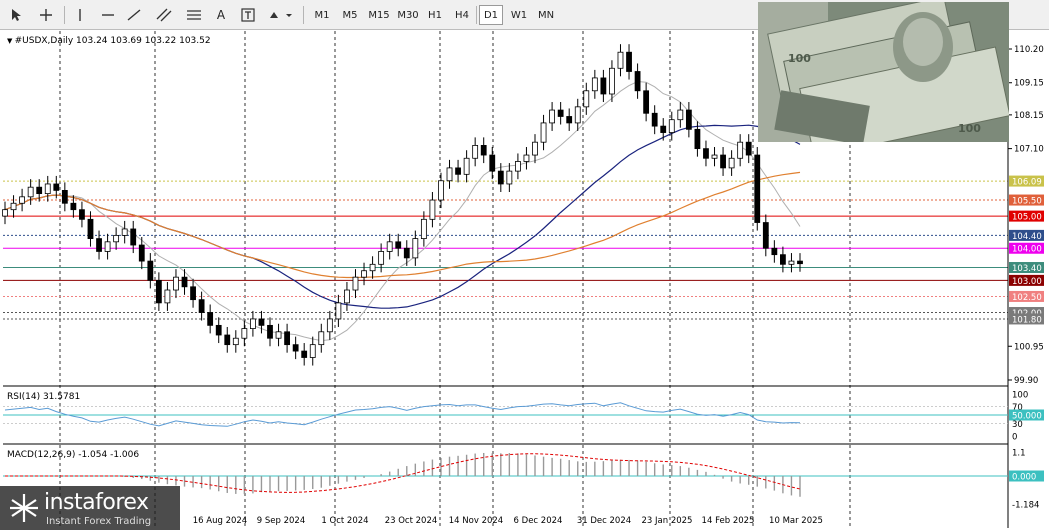 This screenshot has height=530, width=1049. What do you see at coordinates (80, 15) in the screenshot?
I see `vertical-line-icon` at bounding box center [80, 15].